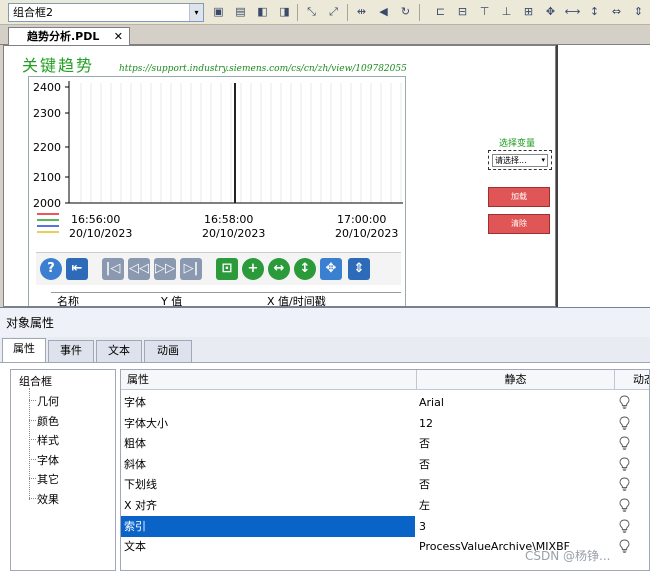 This screenshot has height=573, width=650. Describe the element at coordinates (519, 197) in the screenshot. I see `load-button: 加载` at that location.